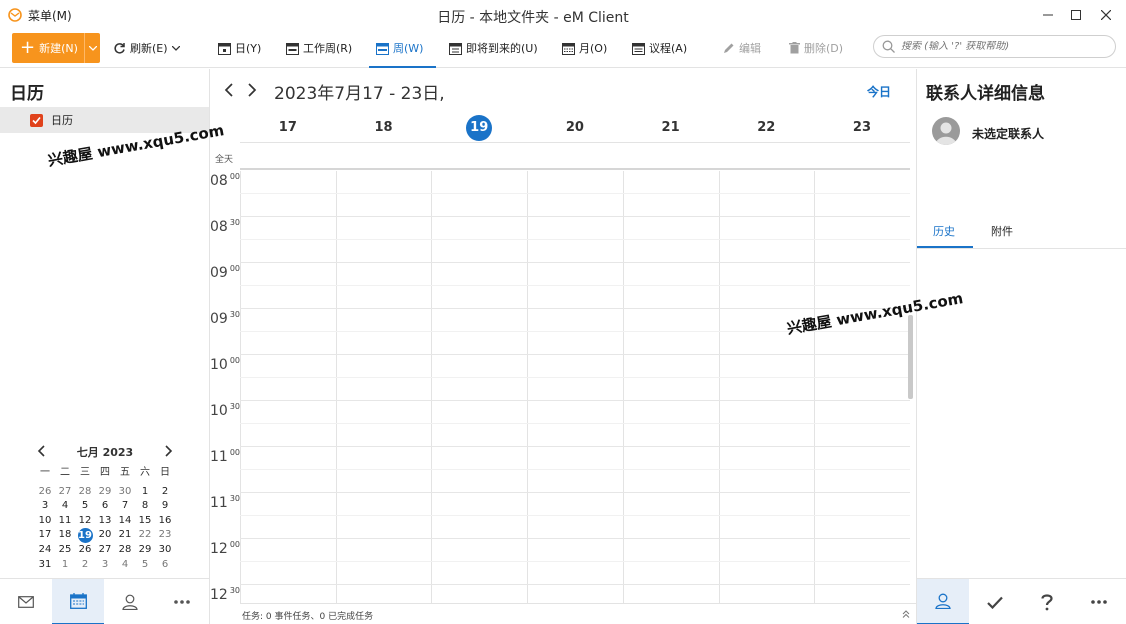 This screenshot has height=624, width=1126. I want to click on view-week-button: 周(W), so click(399, 48).